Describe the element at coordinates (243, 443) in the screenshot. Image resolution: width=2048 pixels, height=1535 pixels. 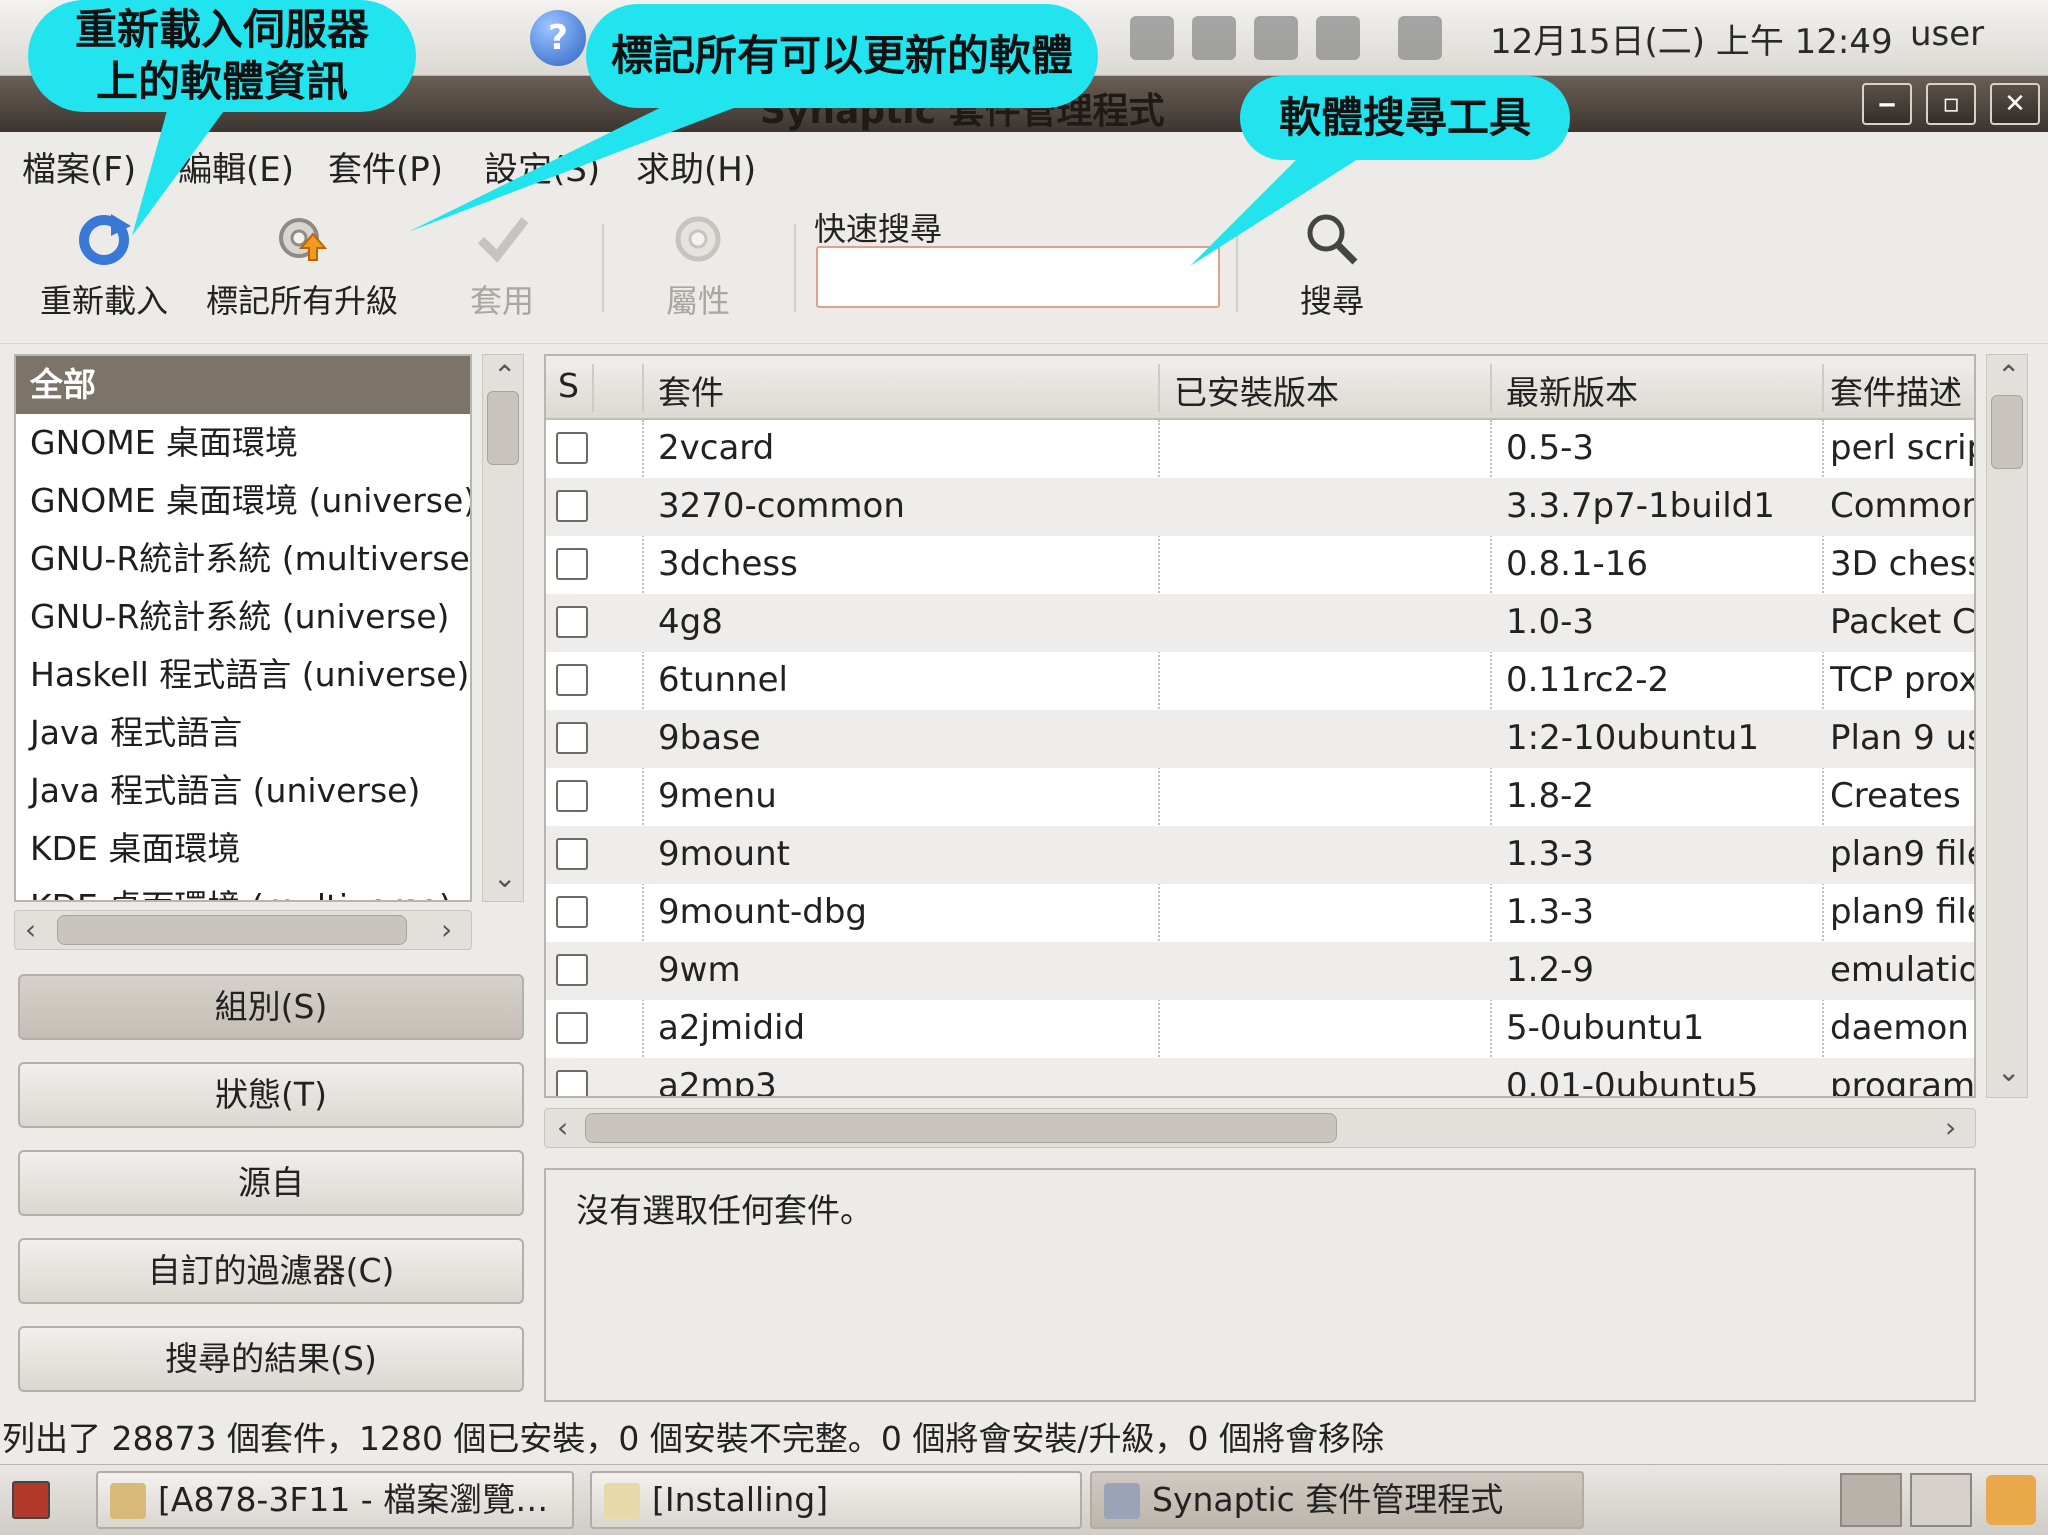
I see `category-item: GNOME 桌面環境` at that location.